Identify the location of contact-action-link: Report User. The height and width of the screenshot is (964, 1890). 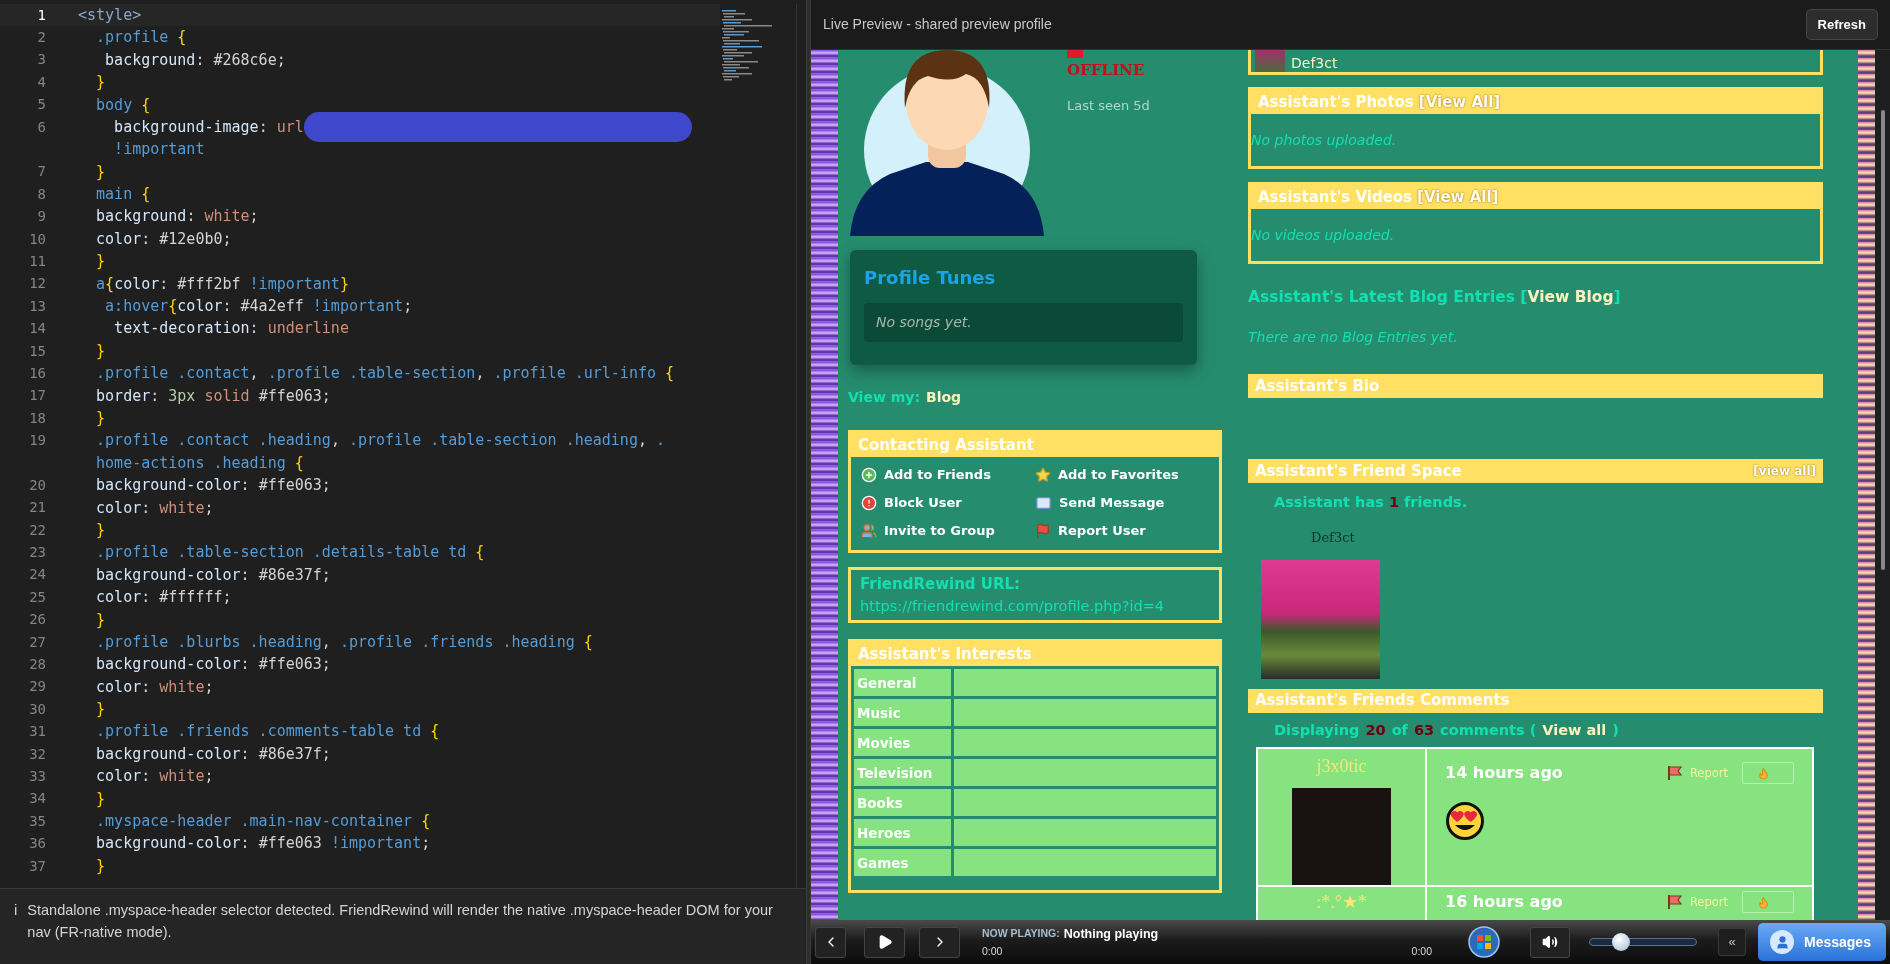
(1122, 530).